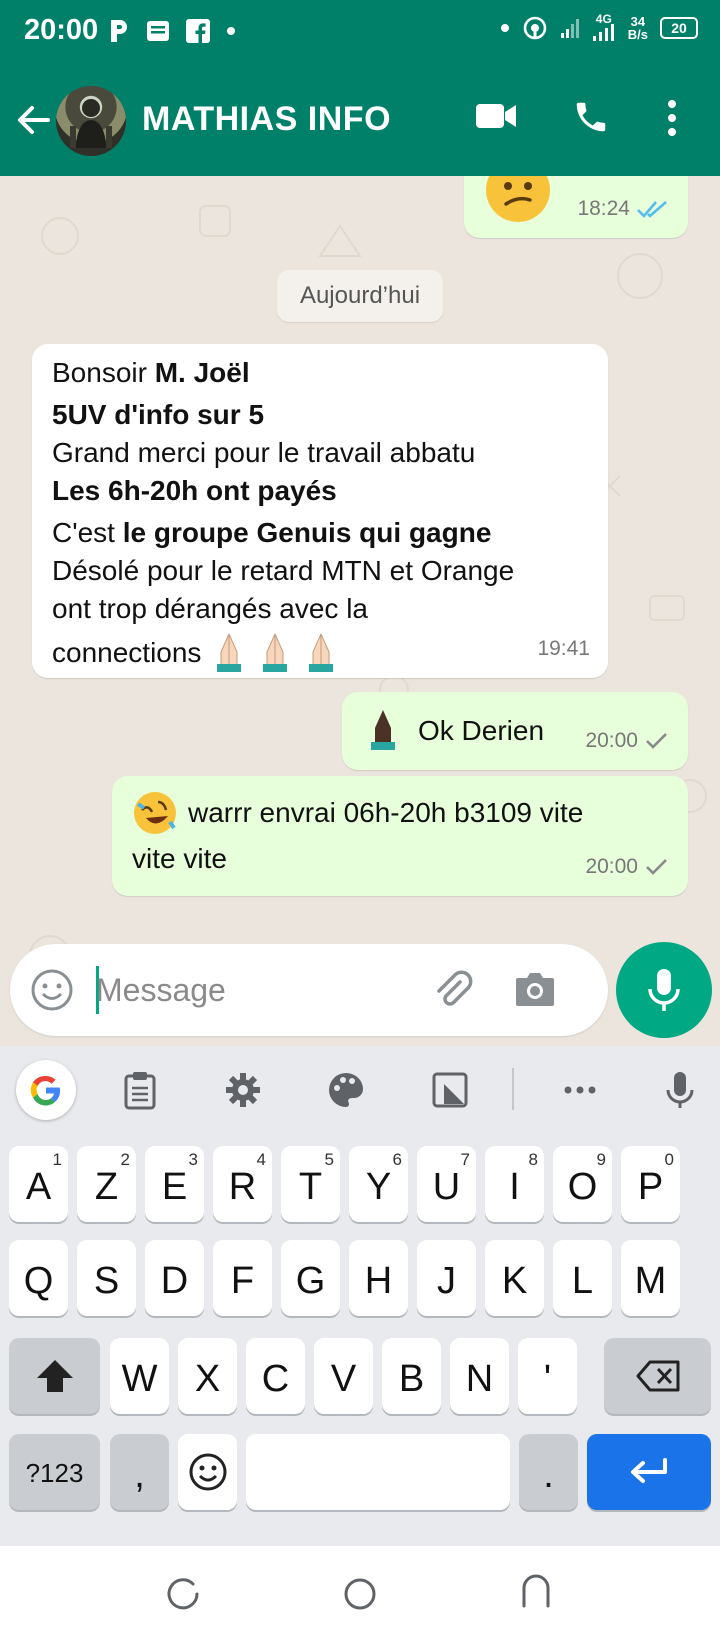 This screenshot has height=1640, width=720. Describe the element at coordinates (264, 452) in the screenshot. I see `text-normal: Grand merci pour le travail abbatu` at that location.